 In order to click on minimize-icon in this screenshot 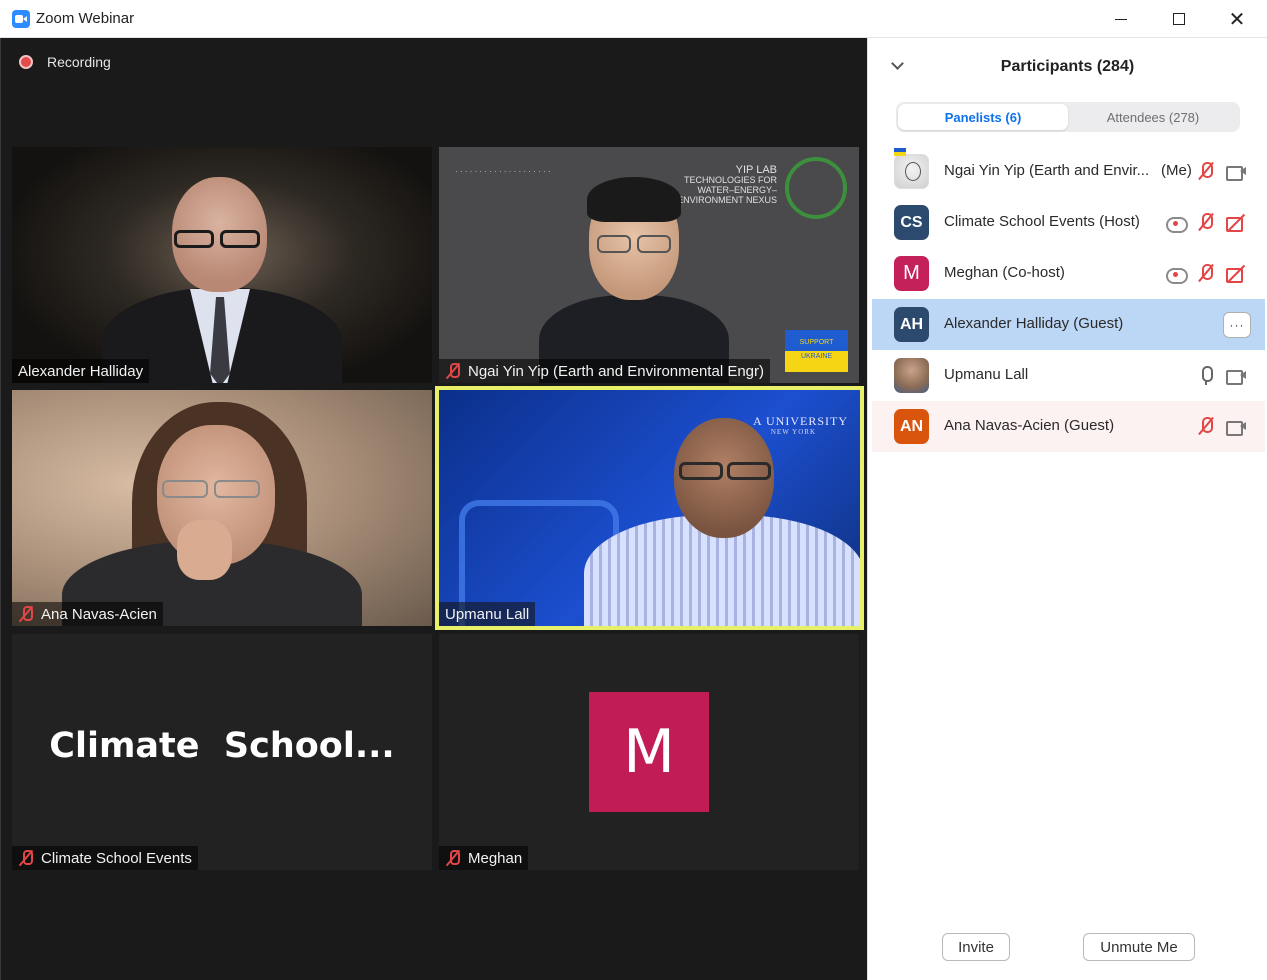, I will do `click(1121, 19)`.